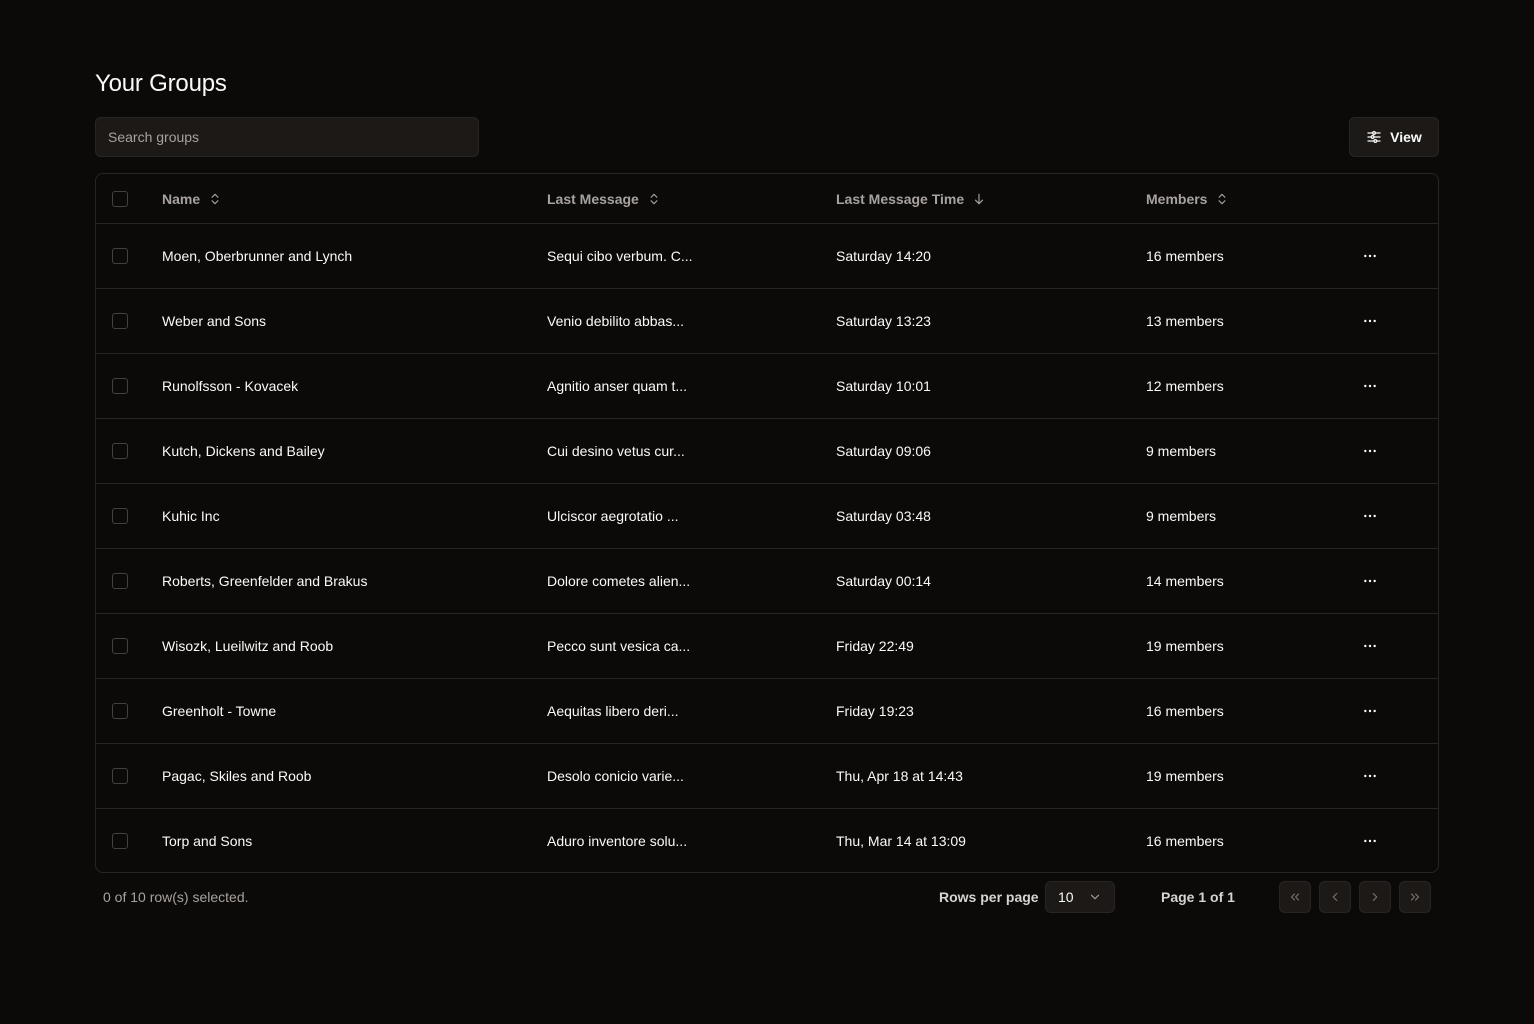 The image size is (1534, 1024). I want to click on member-count: 13 members, so click(1185, 321).